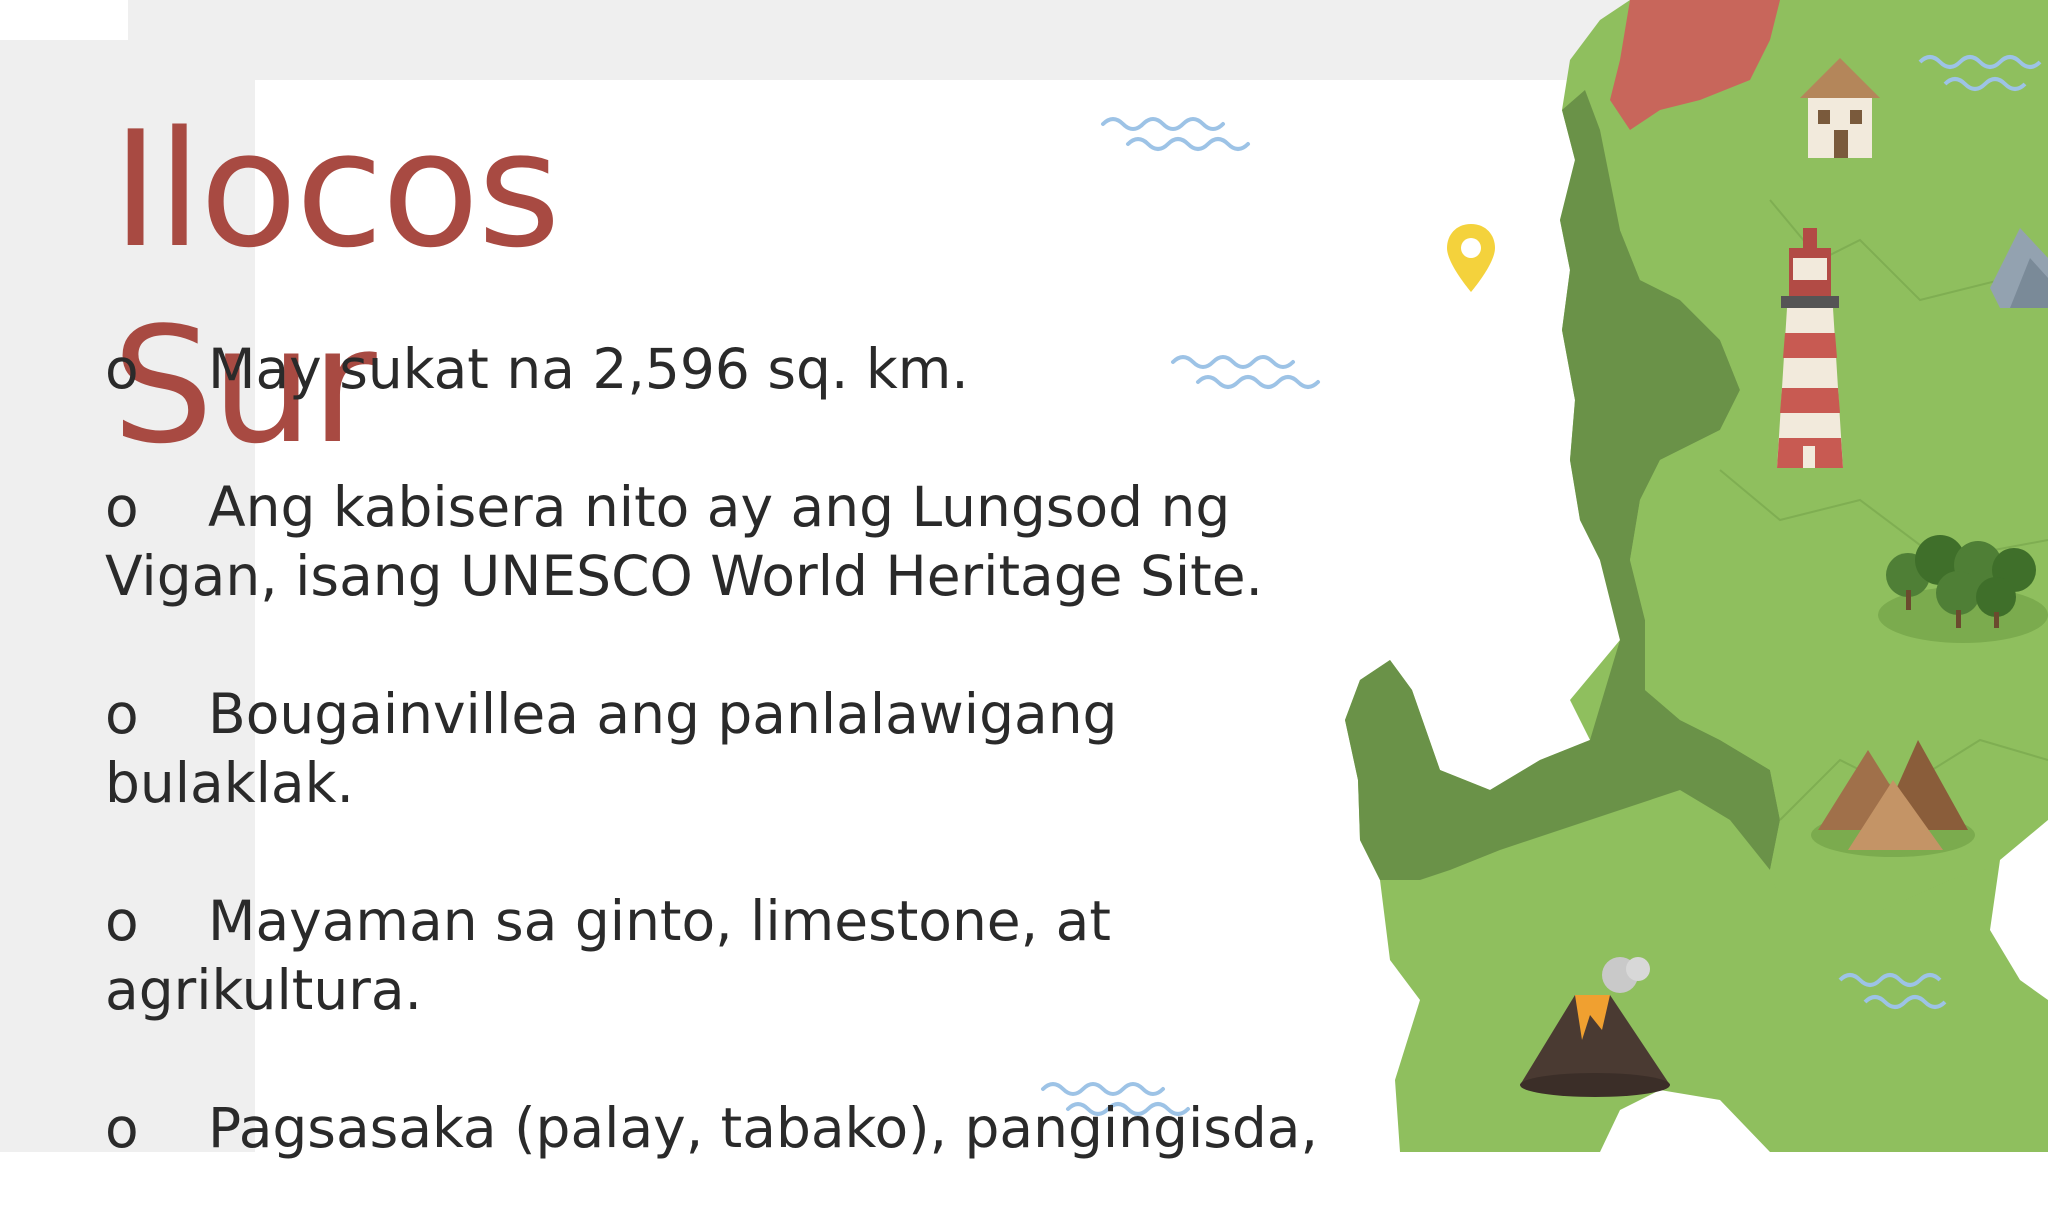 The width and height of the screenshot is (2048, 1232). What do you see at coordinates (1840, 108) in the screenshot?
I see `house-icon` at bounding box center [1840, 108].